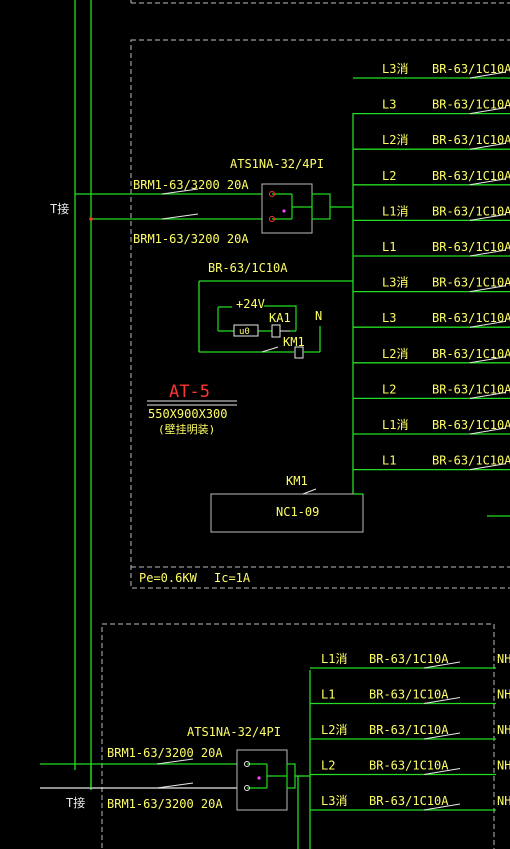  I want to click on lower-incoming-breaker-1-label: BRM1-63/3200 20A, so click(165, 753).